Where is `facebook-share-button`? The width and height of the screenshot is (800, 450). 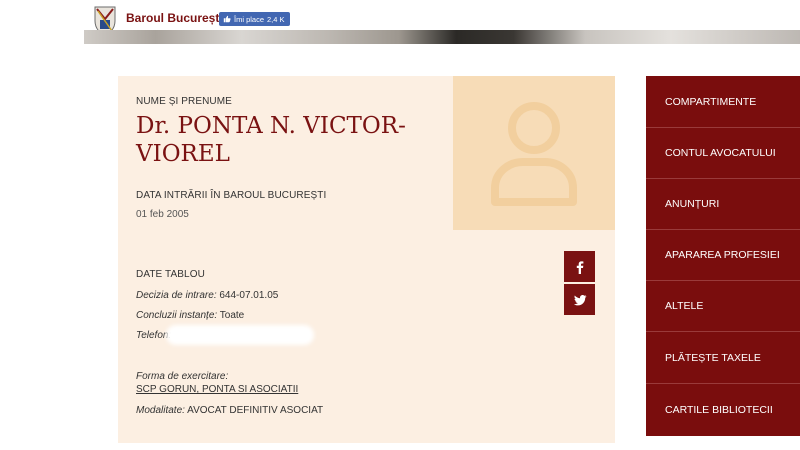 facebook-share-button is located at coordinates (579, 266).